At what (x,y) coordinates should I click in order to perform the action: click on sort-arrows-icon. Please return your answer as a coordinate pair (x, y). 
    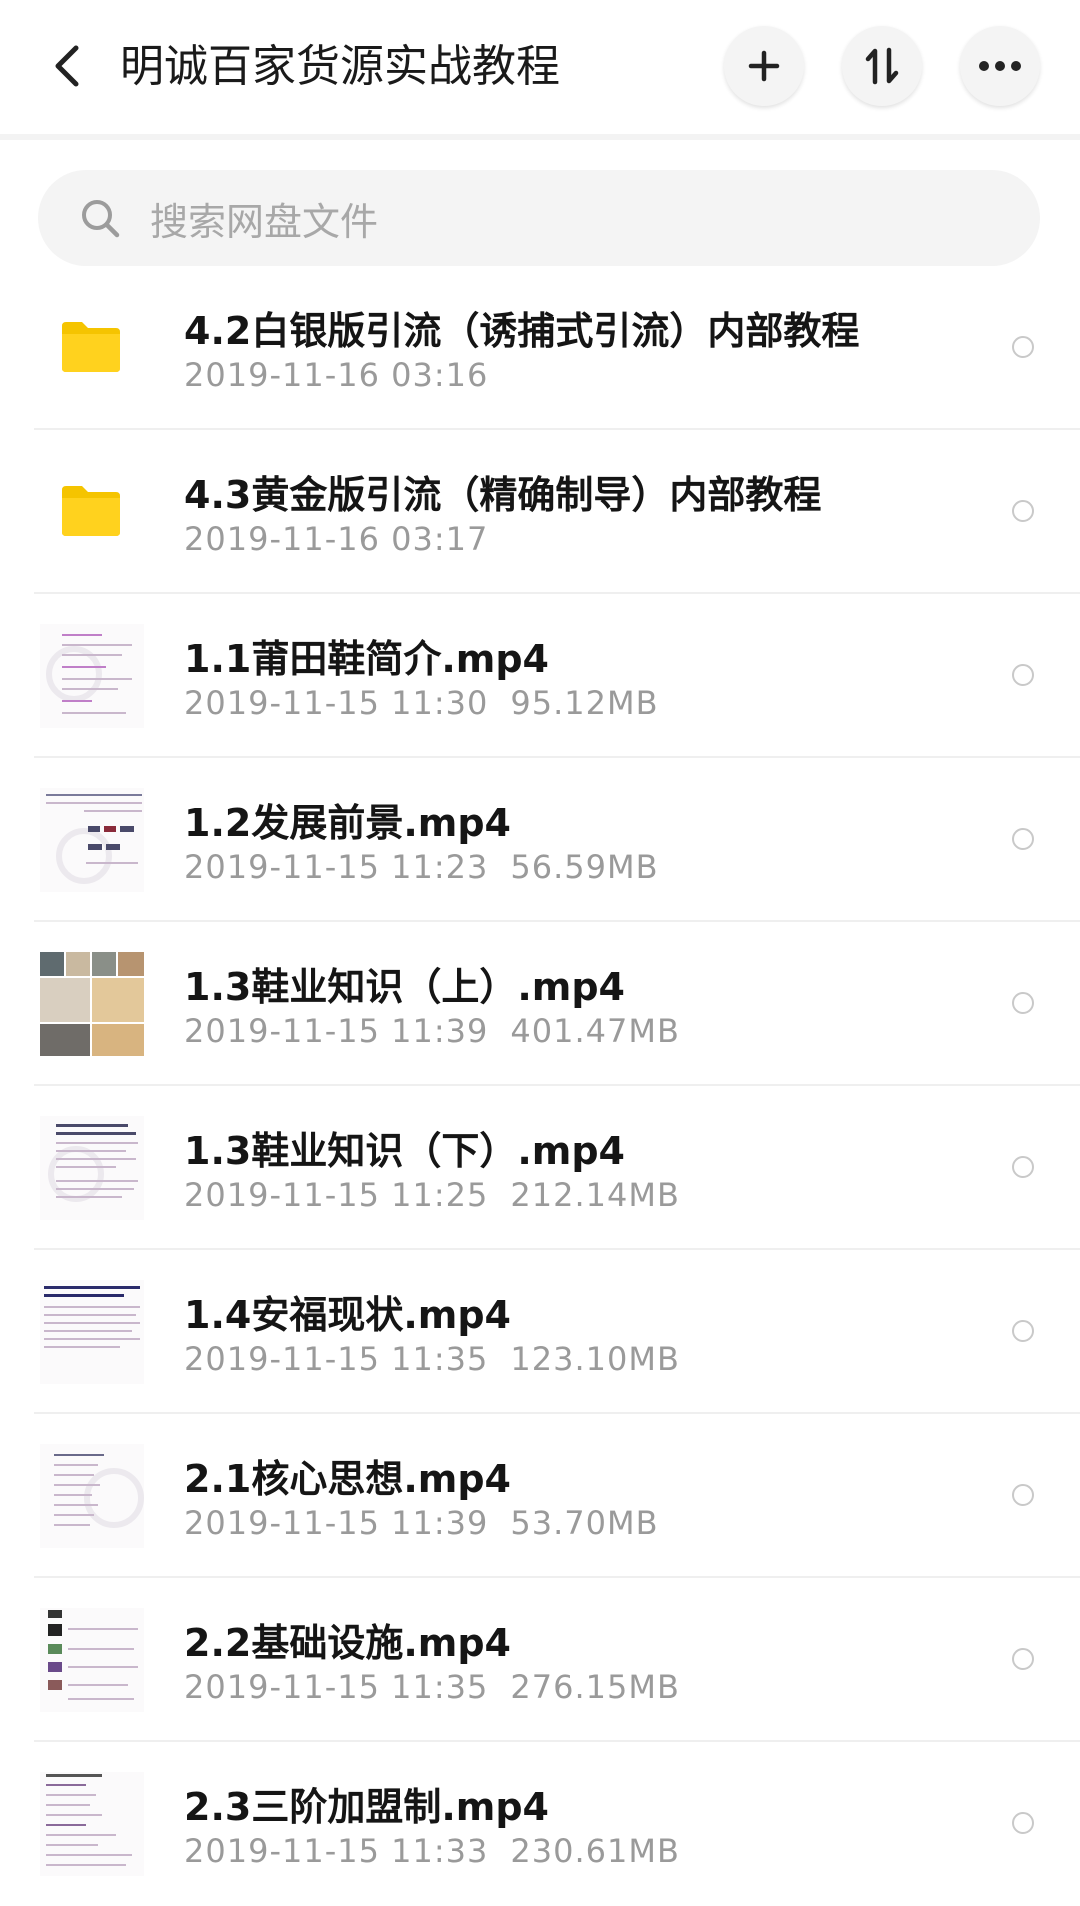
    Looking at the image, I should click on (882, 66).